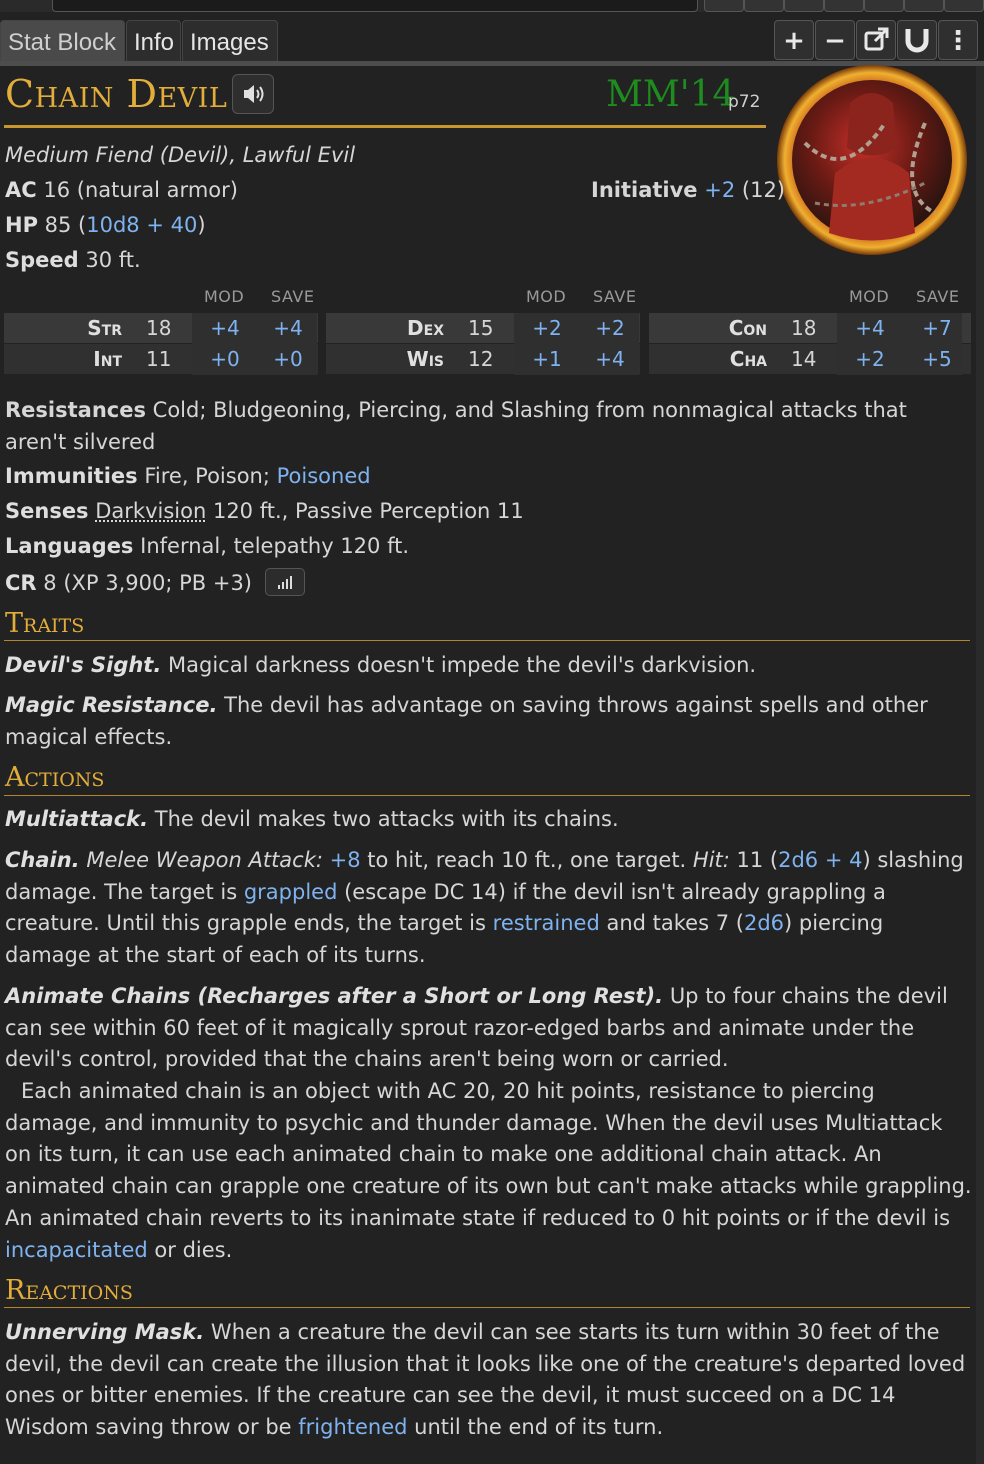 The width and height of the screenshot is (984, 1464). Describe the element at coordinates (719, 190) in the screenshot. I see `initiative-roll: +2` at that location.